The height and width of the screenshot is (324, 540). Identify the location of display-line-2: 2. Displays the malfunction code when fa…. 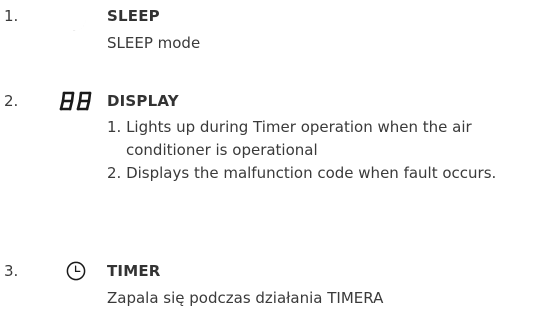
(302, 173).